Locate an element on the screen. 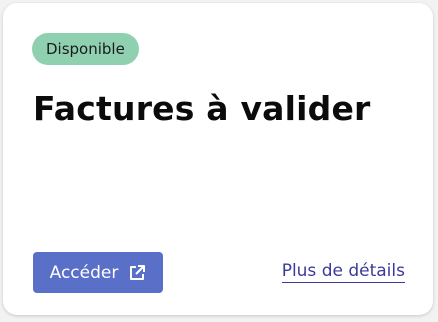 The width and height of the screenshot is (438, 322). more-details-link: Plus de détails is located at coordinates (343, 272).